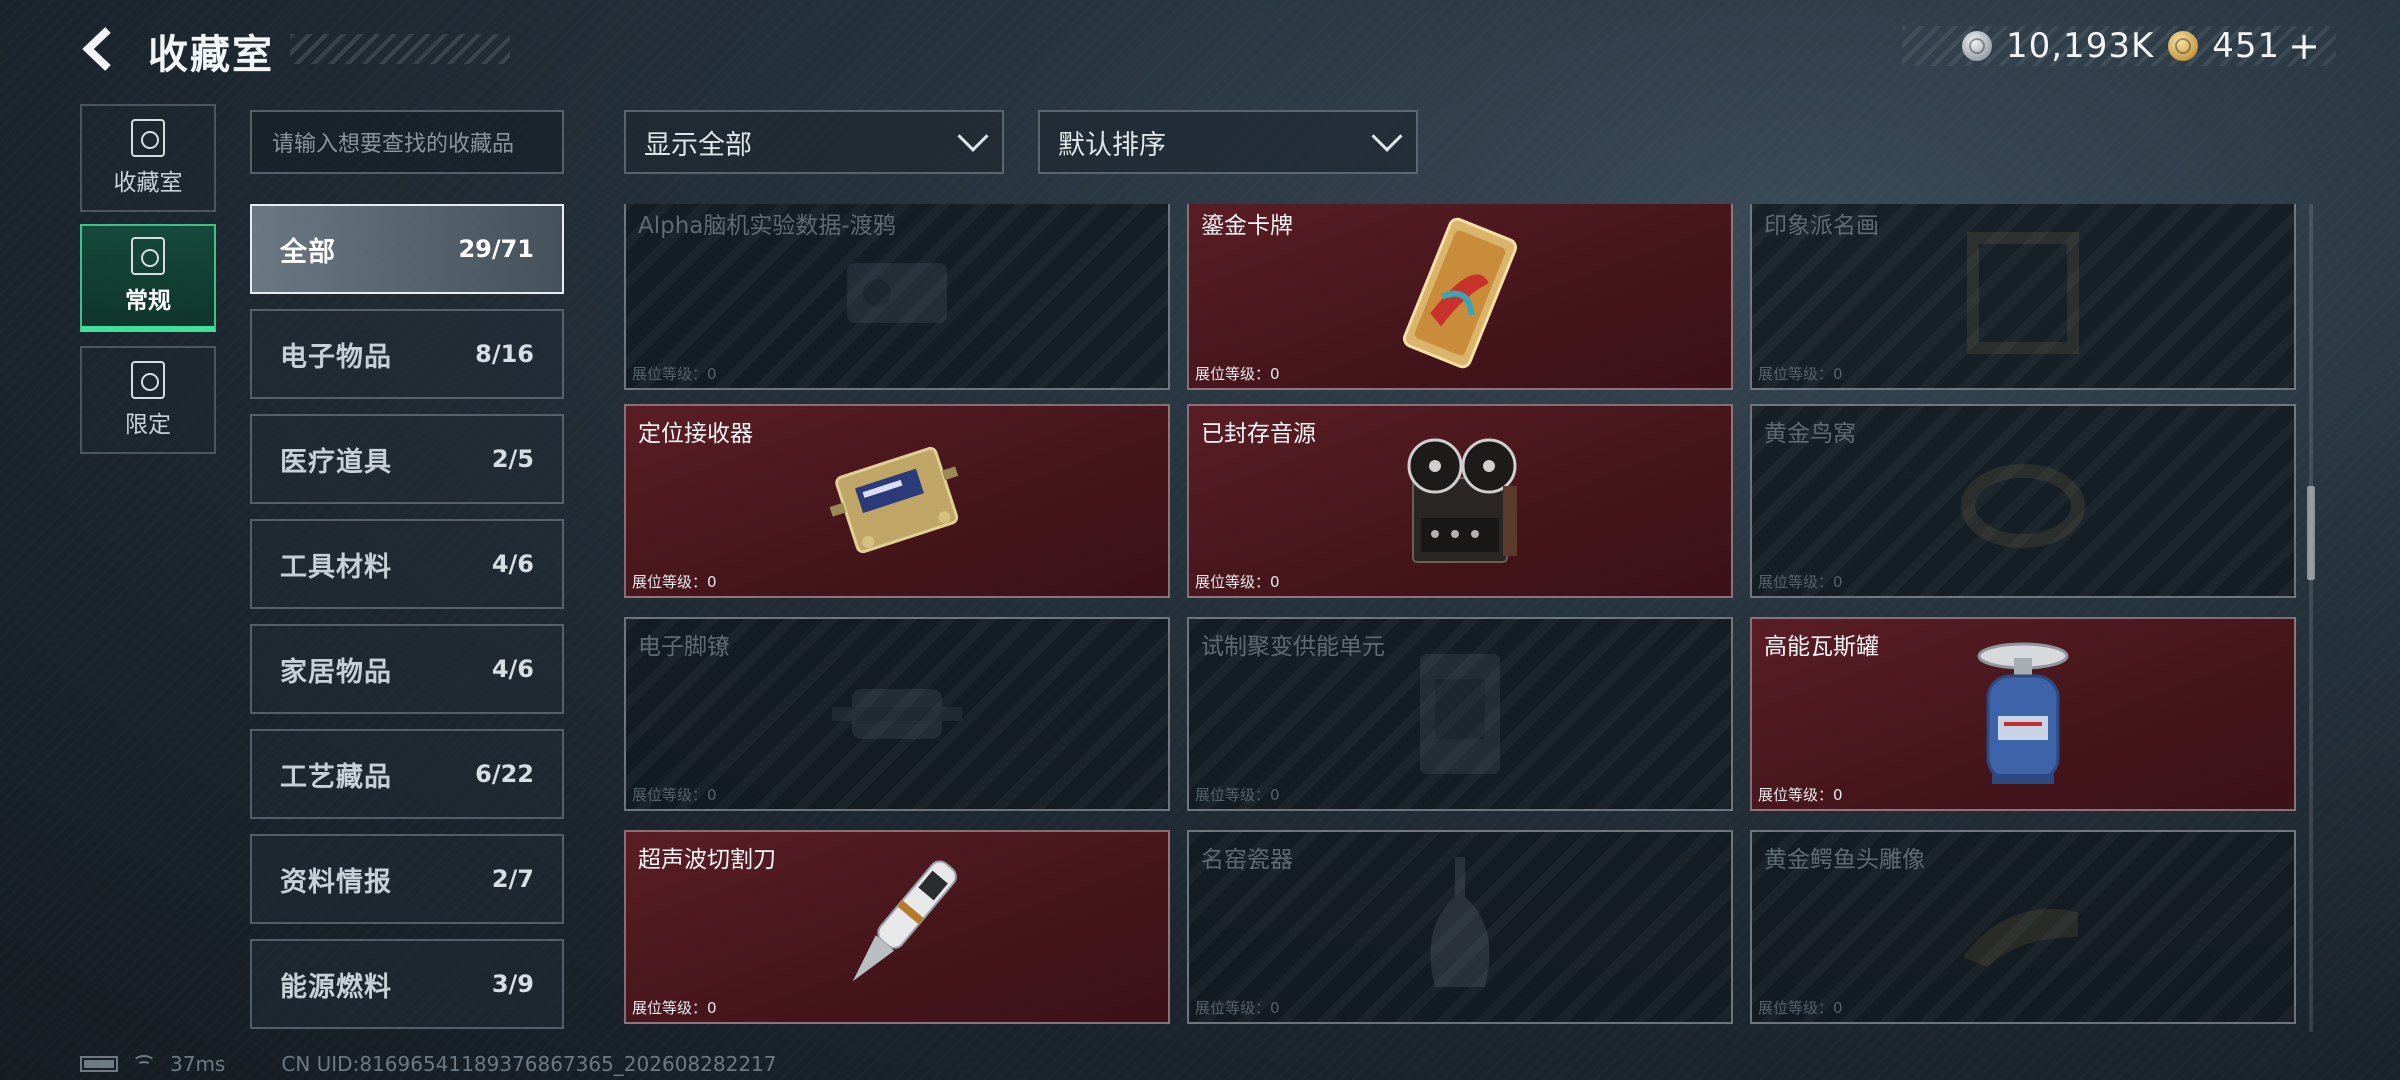  What do you see at coordinates (1460, 922) in the screenshot?
I see `porcelain-vase-icon` at bounding box center [1460, 922].